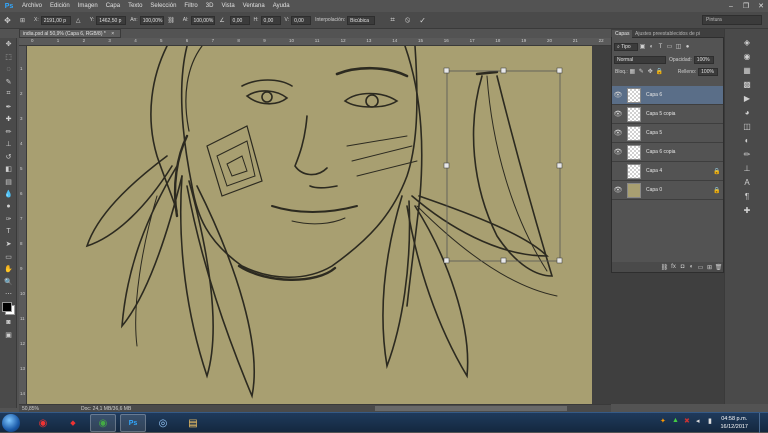 This screenshot has width=768, height=433. What do you see at coordinates (682, 267) in the screenshot?
I see `add-mask-icon: ◘` at bounding box center [682, 267].